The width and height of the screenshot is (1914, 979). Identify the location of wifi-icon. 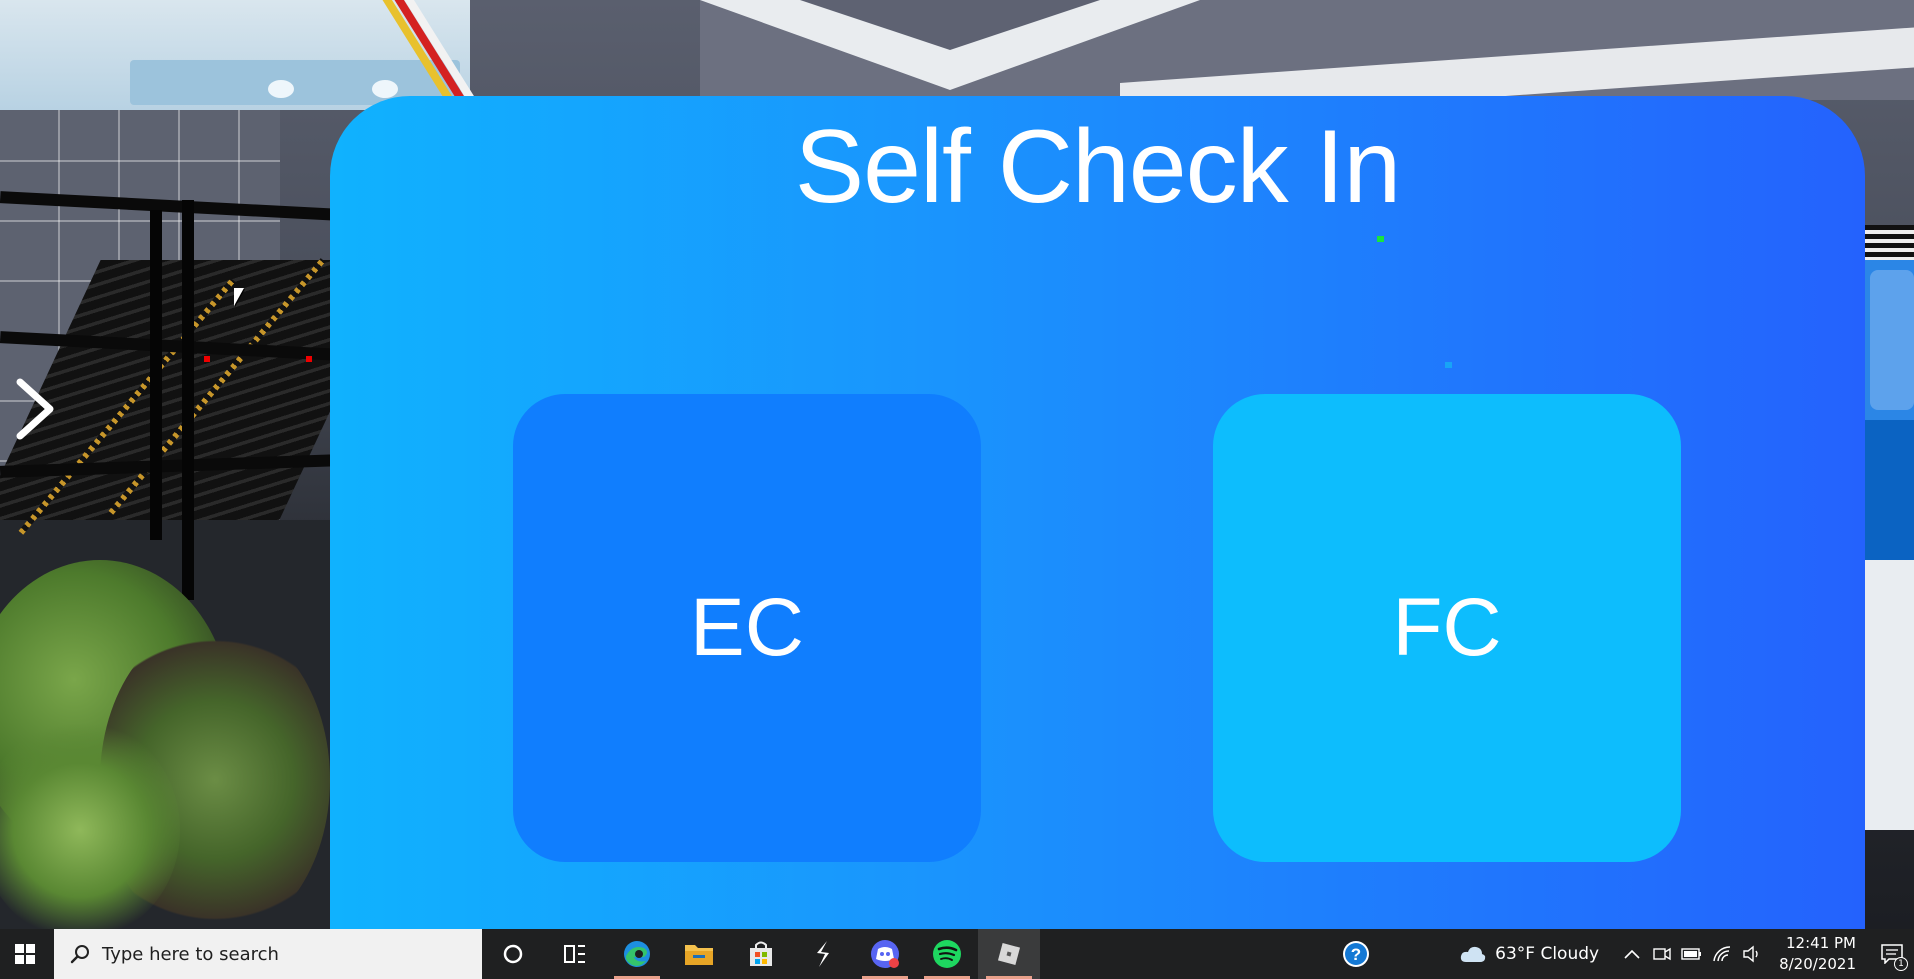
(1722, 954).